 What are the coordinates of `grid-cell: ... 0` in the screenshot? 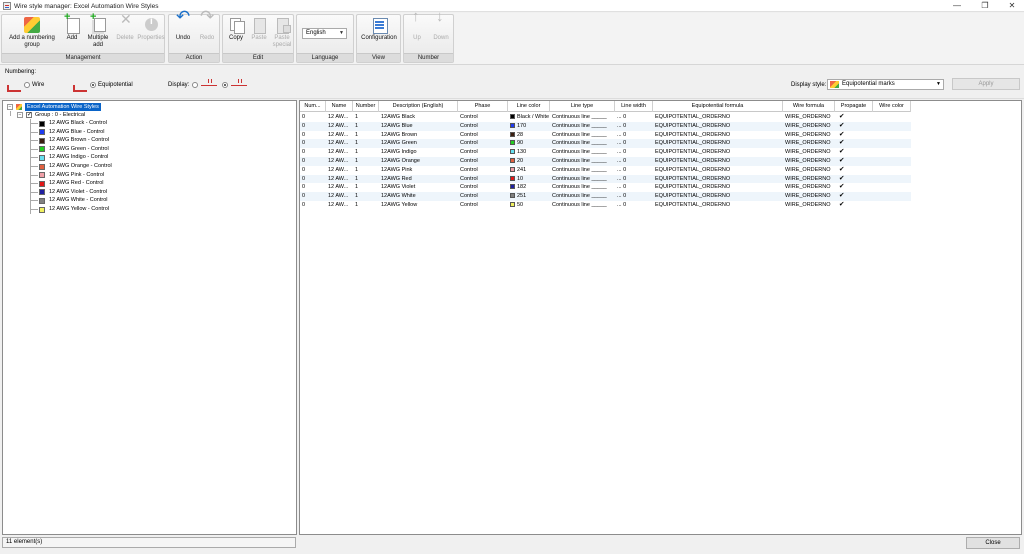 It's located at (622, 134).